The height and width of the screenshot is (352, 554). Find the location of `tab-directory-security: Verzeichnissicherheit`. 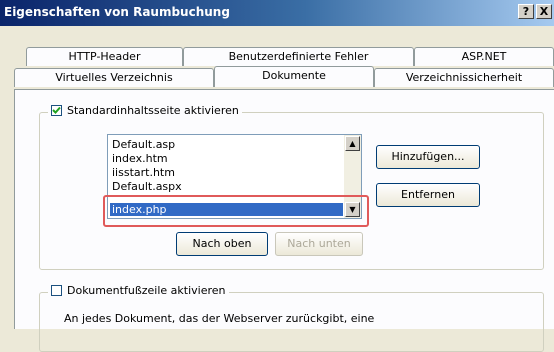

tab-directory-security: Verzeichnissicherheit is located at coordinates (464, 77).